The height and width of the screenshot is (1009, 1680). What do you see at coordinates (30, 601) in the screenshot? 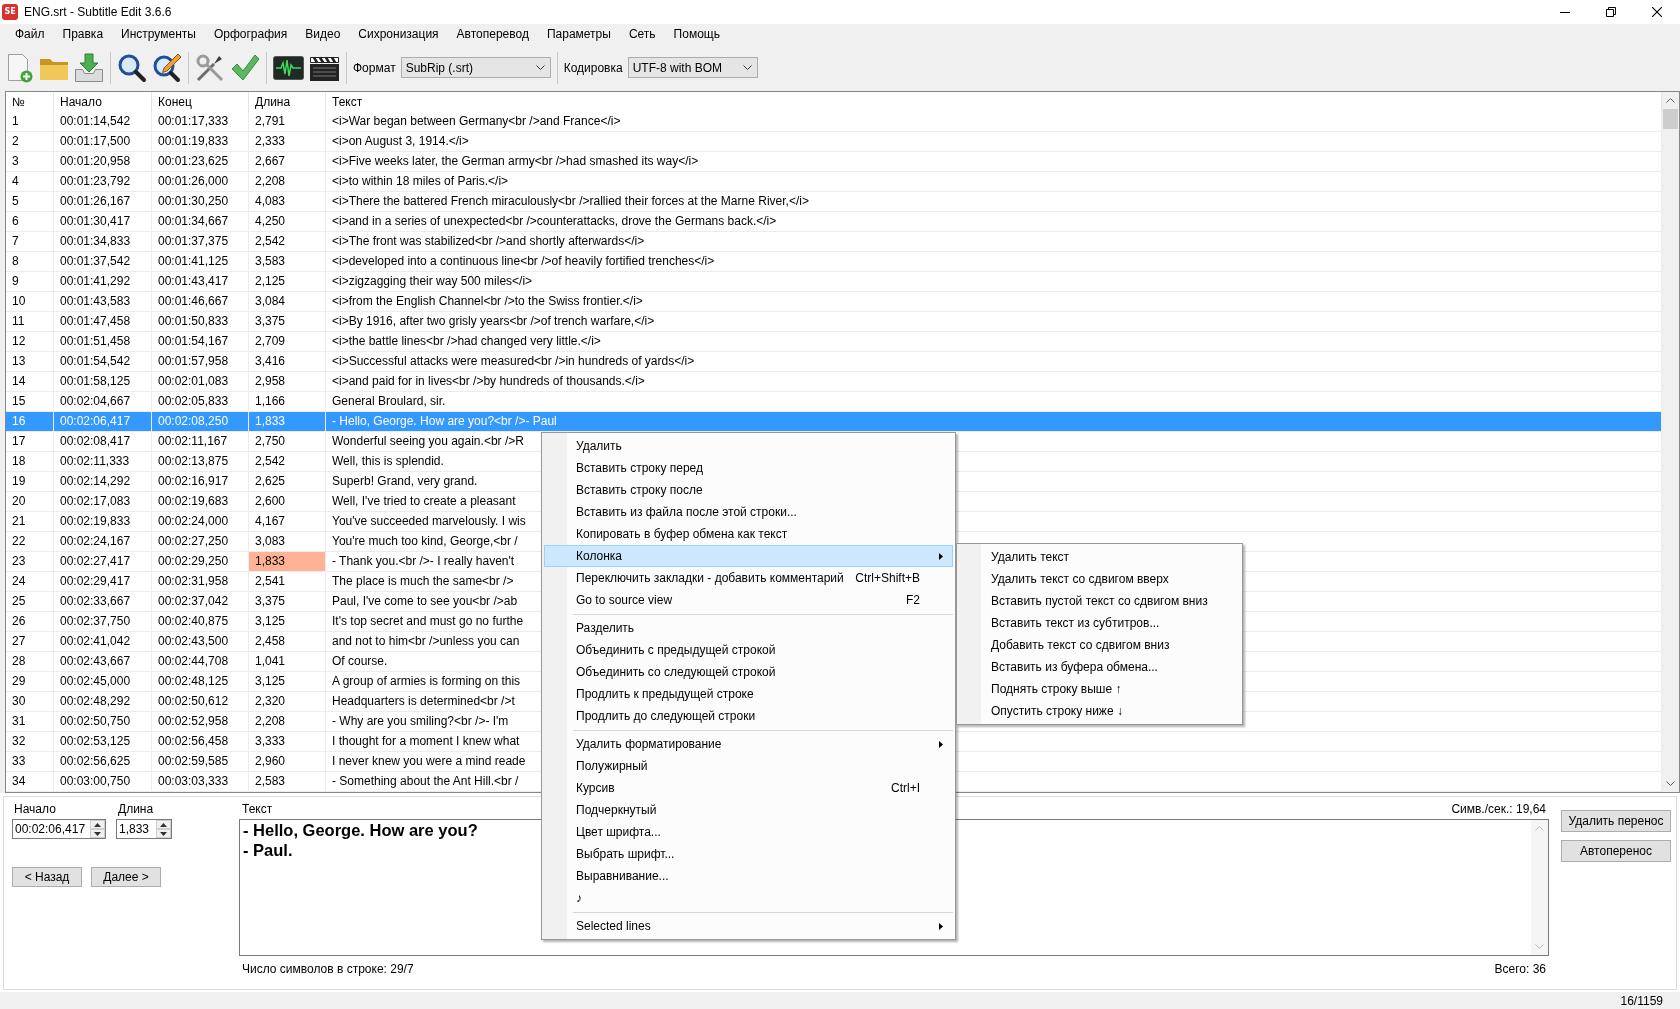
I see `table-cell: 25` at bounding box center [30, 601].